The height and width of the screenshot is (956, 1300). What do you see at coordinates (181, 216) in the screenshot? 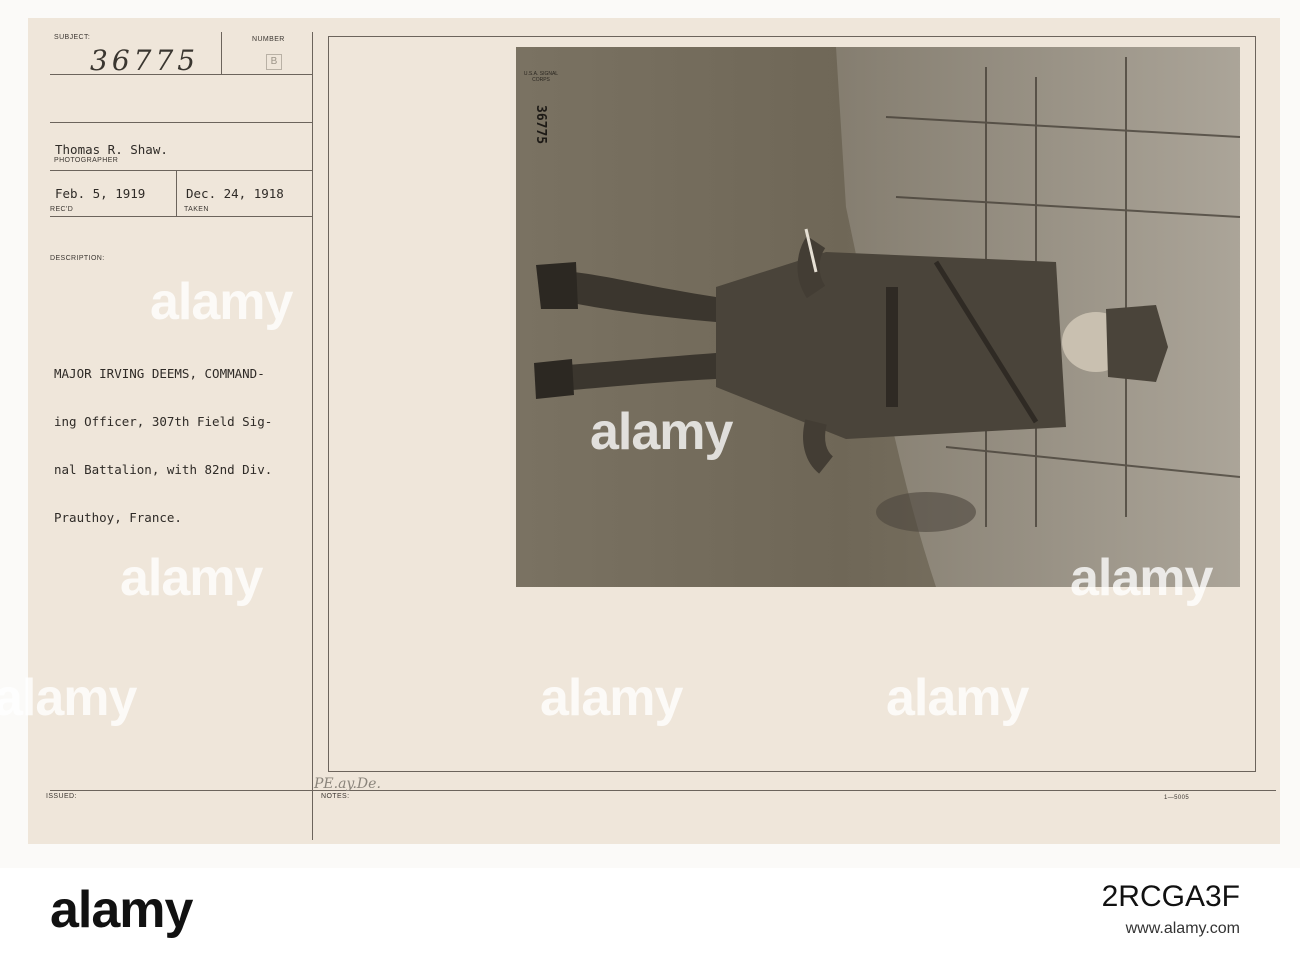
I see `dates-rule` at bounding box center [181, 216].